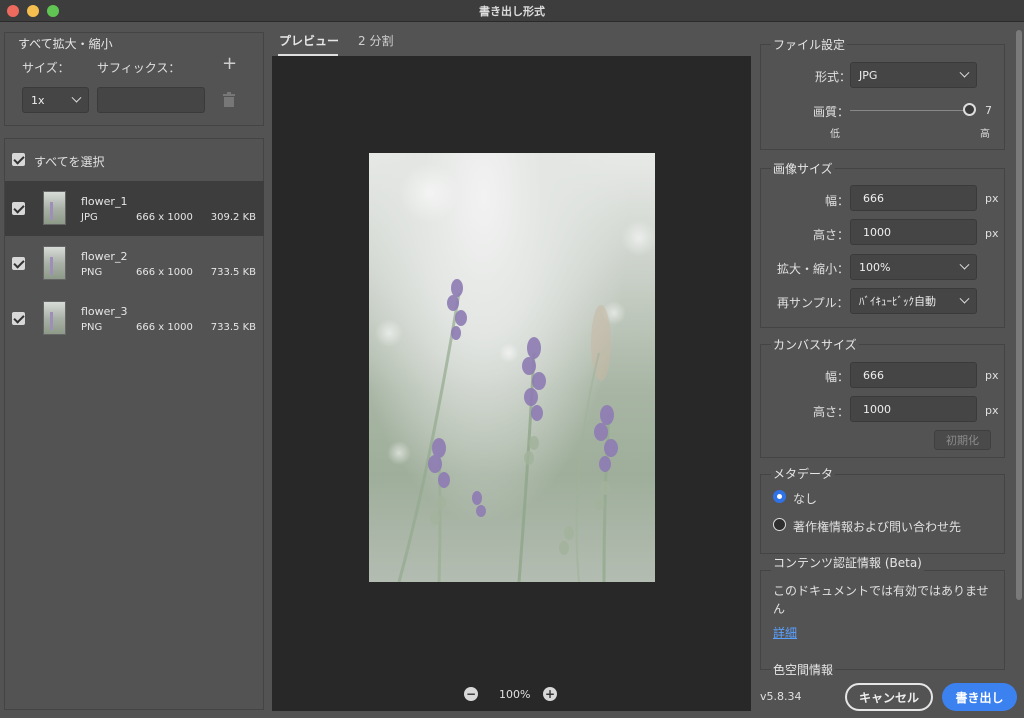 This screenshot has width=1024, height=718. What do you see at coordinates (779, 496) in the screenshot?
I see `metadata-none-radio` at bounding box center [779, 496].